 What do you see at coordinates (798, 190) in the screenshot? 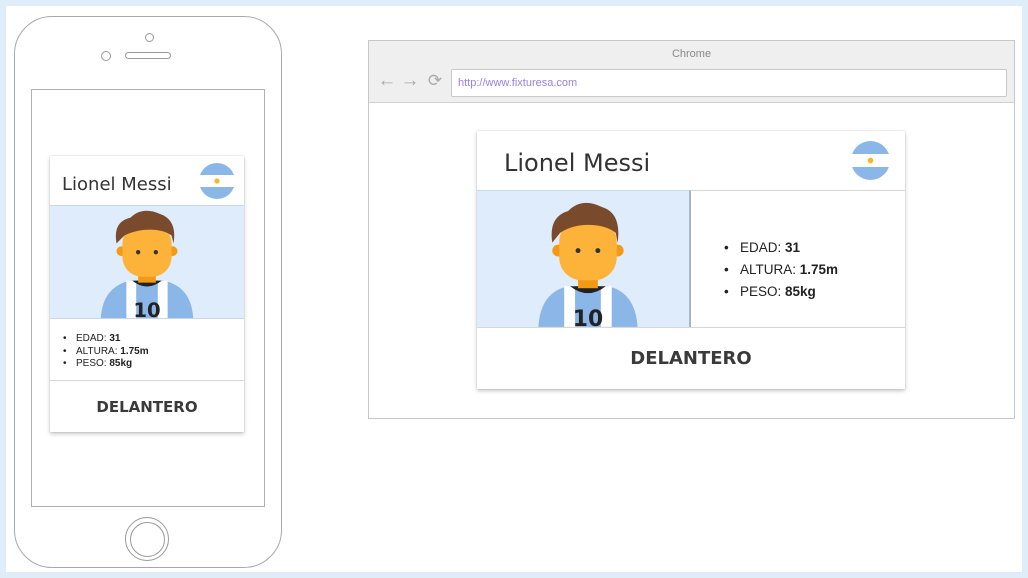
I see `card-divider` at bounding box center [798, 190].